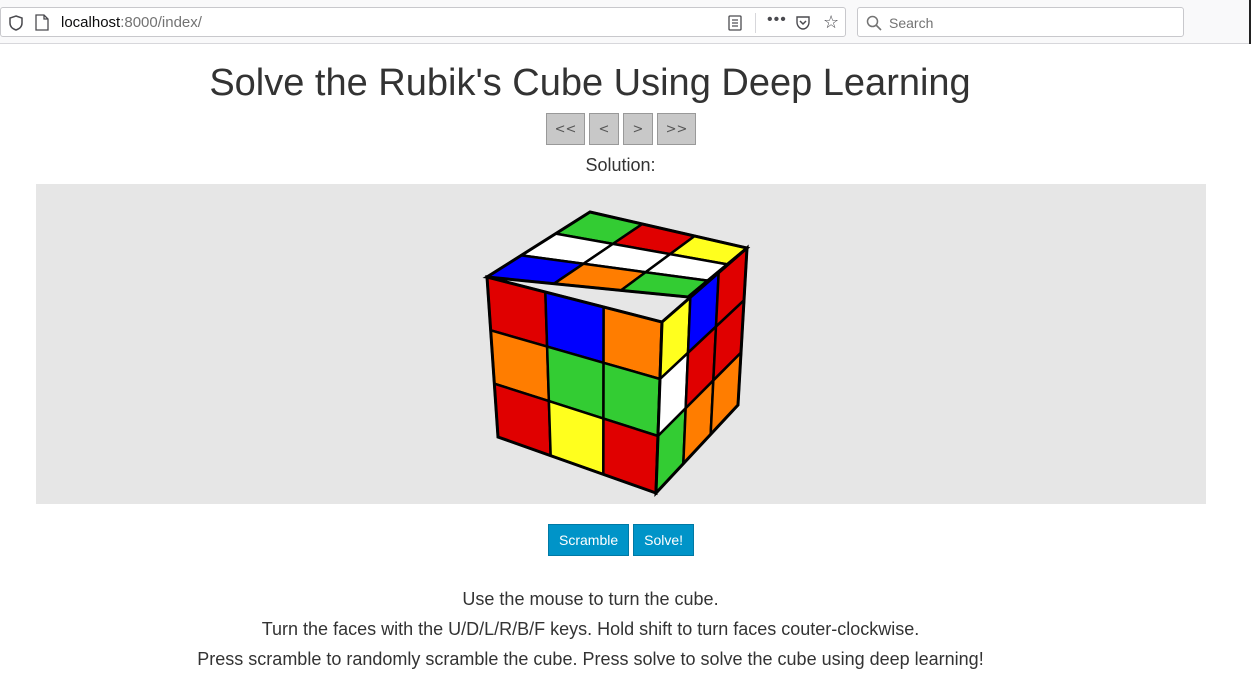 Image resolution: width=1251 pixels, height=696 pixels. What do you see at coordinates (777, 20) in the screenshot?
I see `page-actions-menu-icon: •••` at bounding box center [777, 20].